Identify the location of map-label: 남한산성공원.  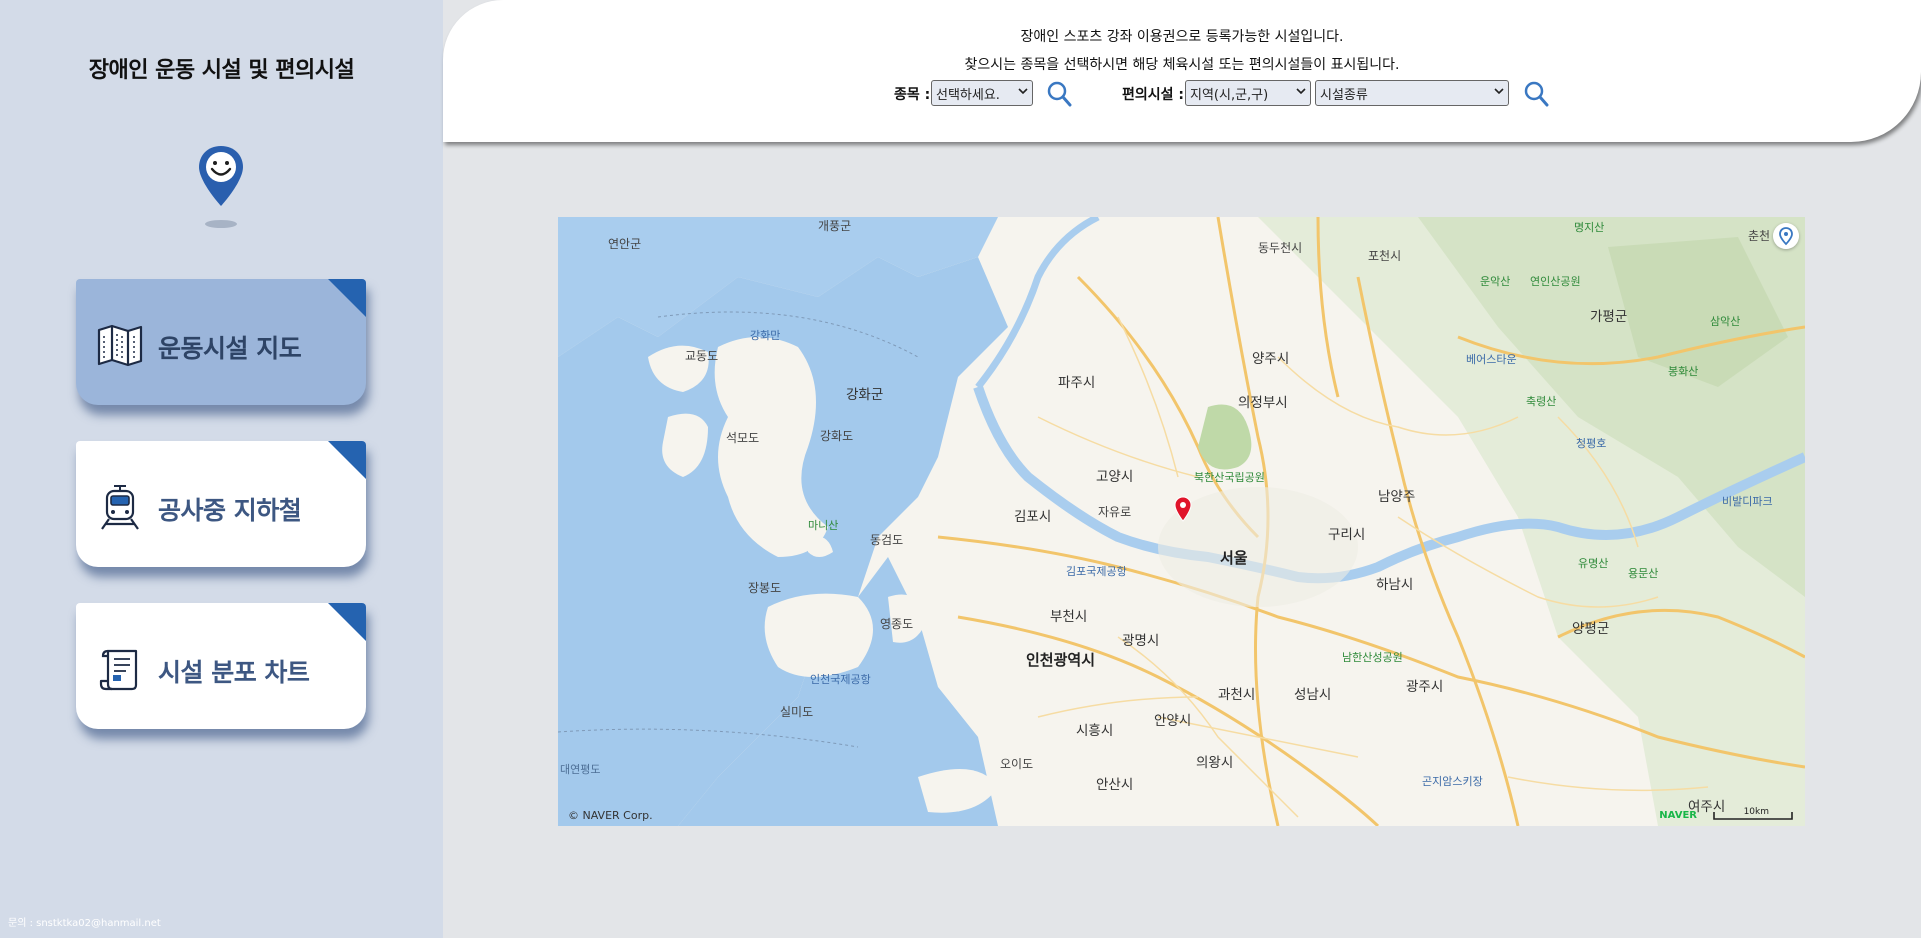
(1372, 657).